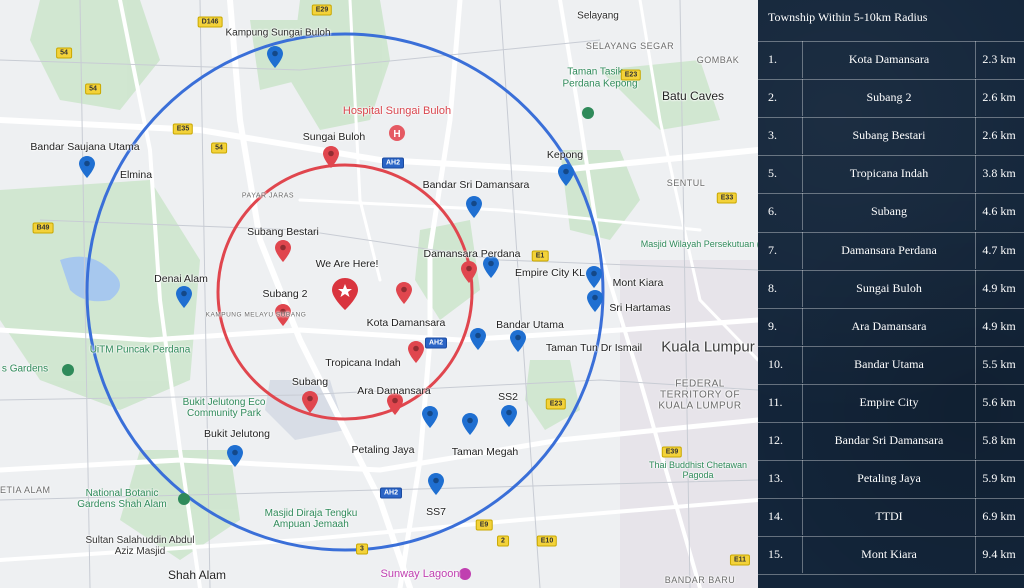 The image size is (1024, 588). I want to click on hospital-icon: H, so click(397, 133).